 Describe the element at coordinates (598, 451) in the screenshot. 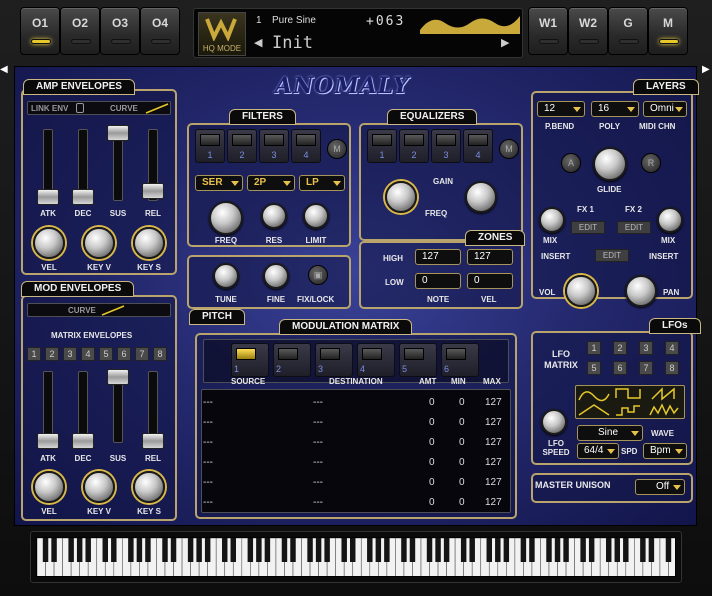

I see `lfo-speed-select: 64/4` at that location.